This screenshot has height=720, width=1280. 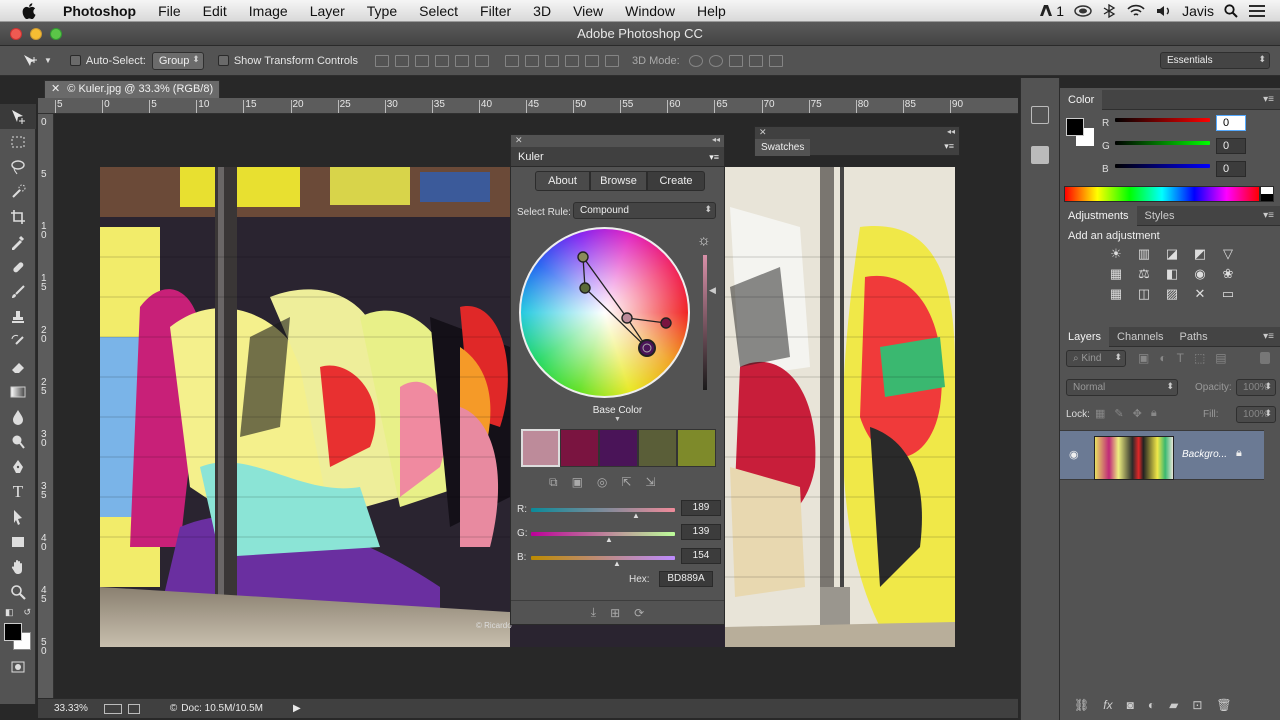 I want to click on dodge-tool-icon, so click(x=18, y=441).